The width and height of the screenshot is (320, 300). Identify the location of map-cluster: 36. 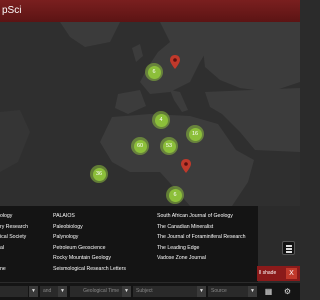
(99, 174).